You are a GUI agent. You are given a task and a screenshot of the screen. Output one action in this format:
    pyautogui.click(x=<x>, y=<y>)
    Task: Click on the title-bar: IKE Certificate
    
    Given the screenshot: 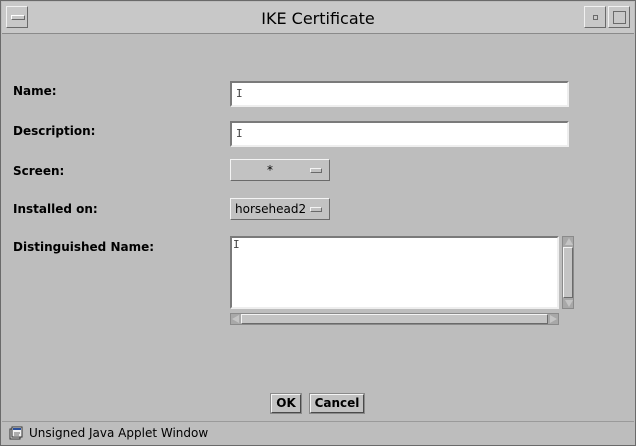 What is the action you would take?
    pyautogui.click(x=318, y=18)
    